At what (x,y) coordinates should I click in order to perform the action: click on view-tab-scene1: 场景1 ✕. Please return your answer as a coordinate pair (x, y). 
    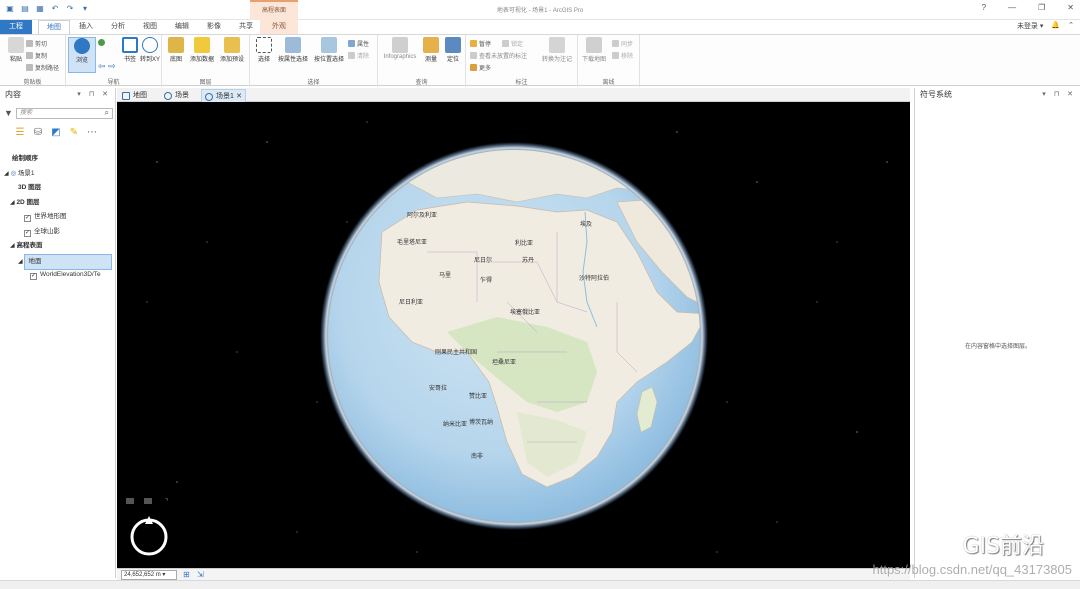
    Looking at the image, I should click on (223, 95).